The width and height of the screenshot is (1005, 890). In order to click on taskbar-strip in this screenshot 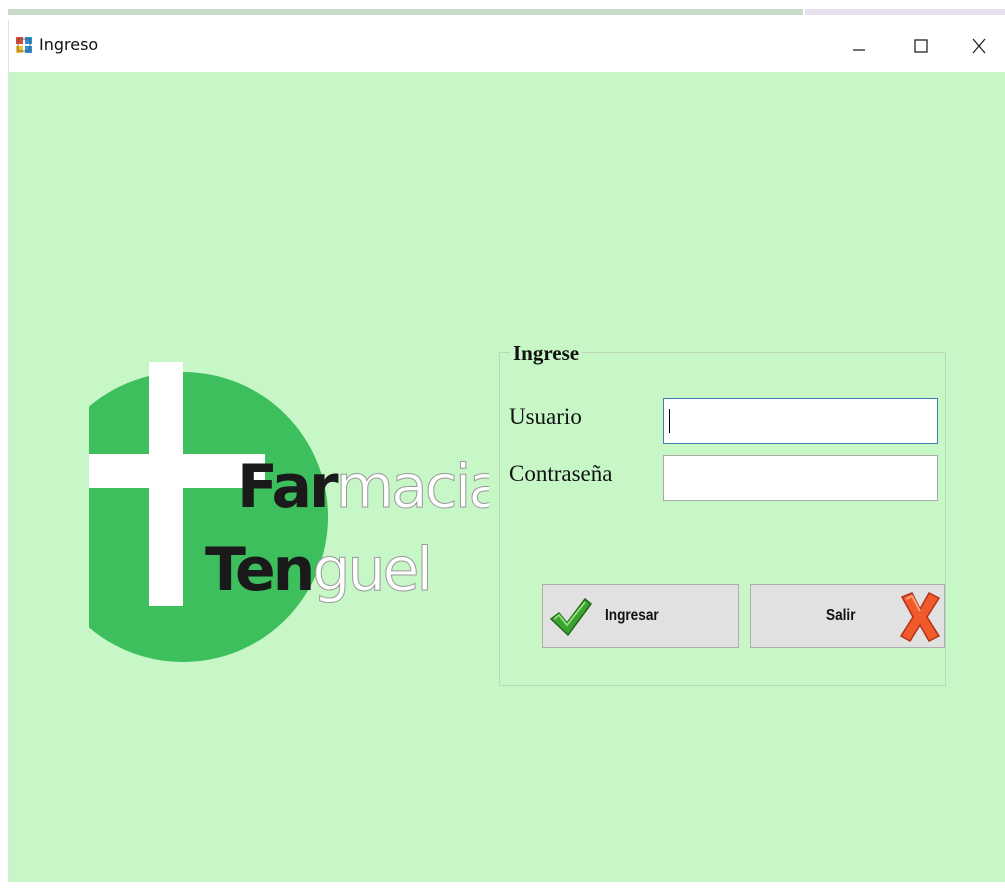, I will do `click(502, 10)`.